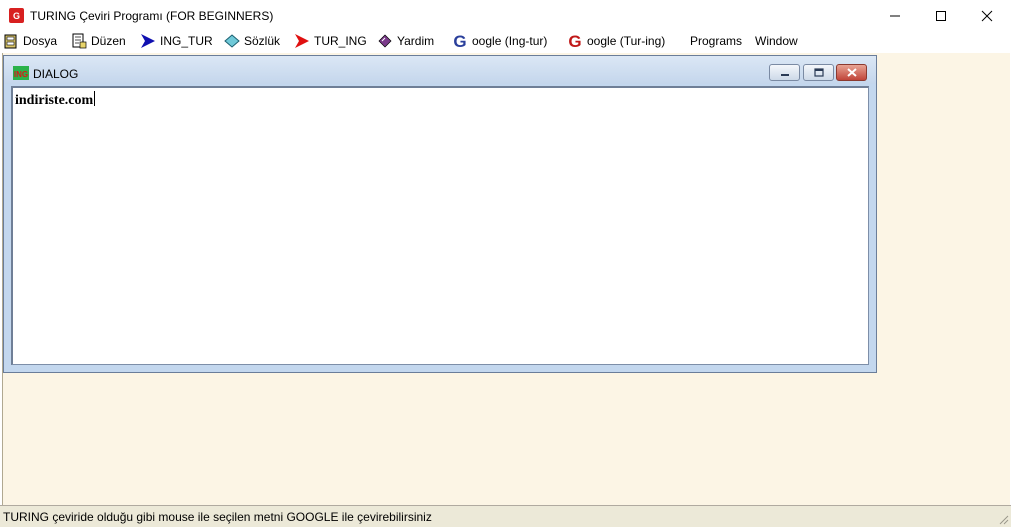 The width and height of the screenshot is (1011, 528). I want to click on google-g-blue-icon: G, so click(460, 41).